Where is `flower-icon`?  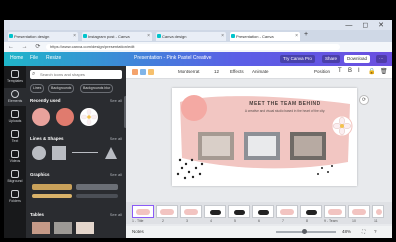
flower-icon is located at coordinates (89, 117).